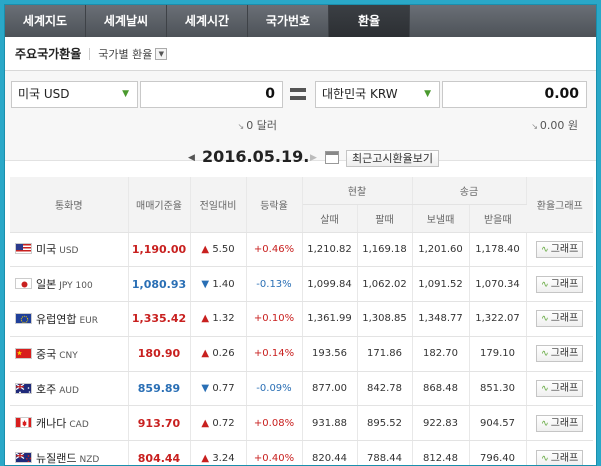 The height and width of the screenshot is (466, 601). I want to click on tabs-filler, so click(503, 21).